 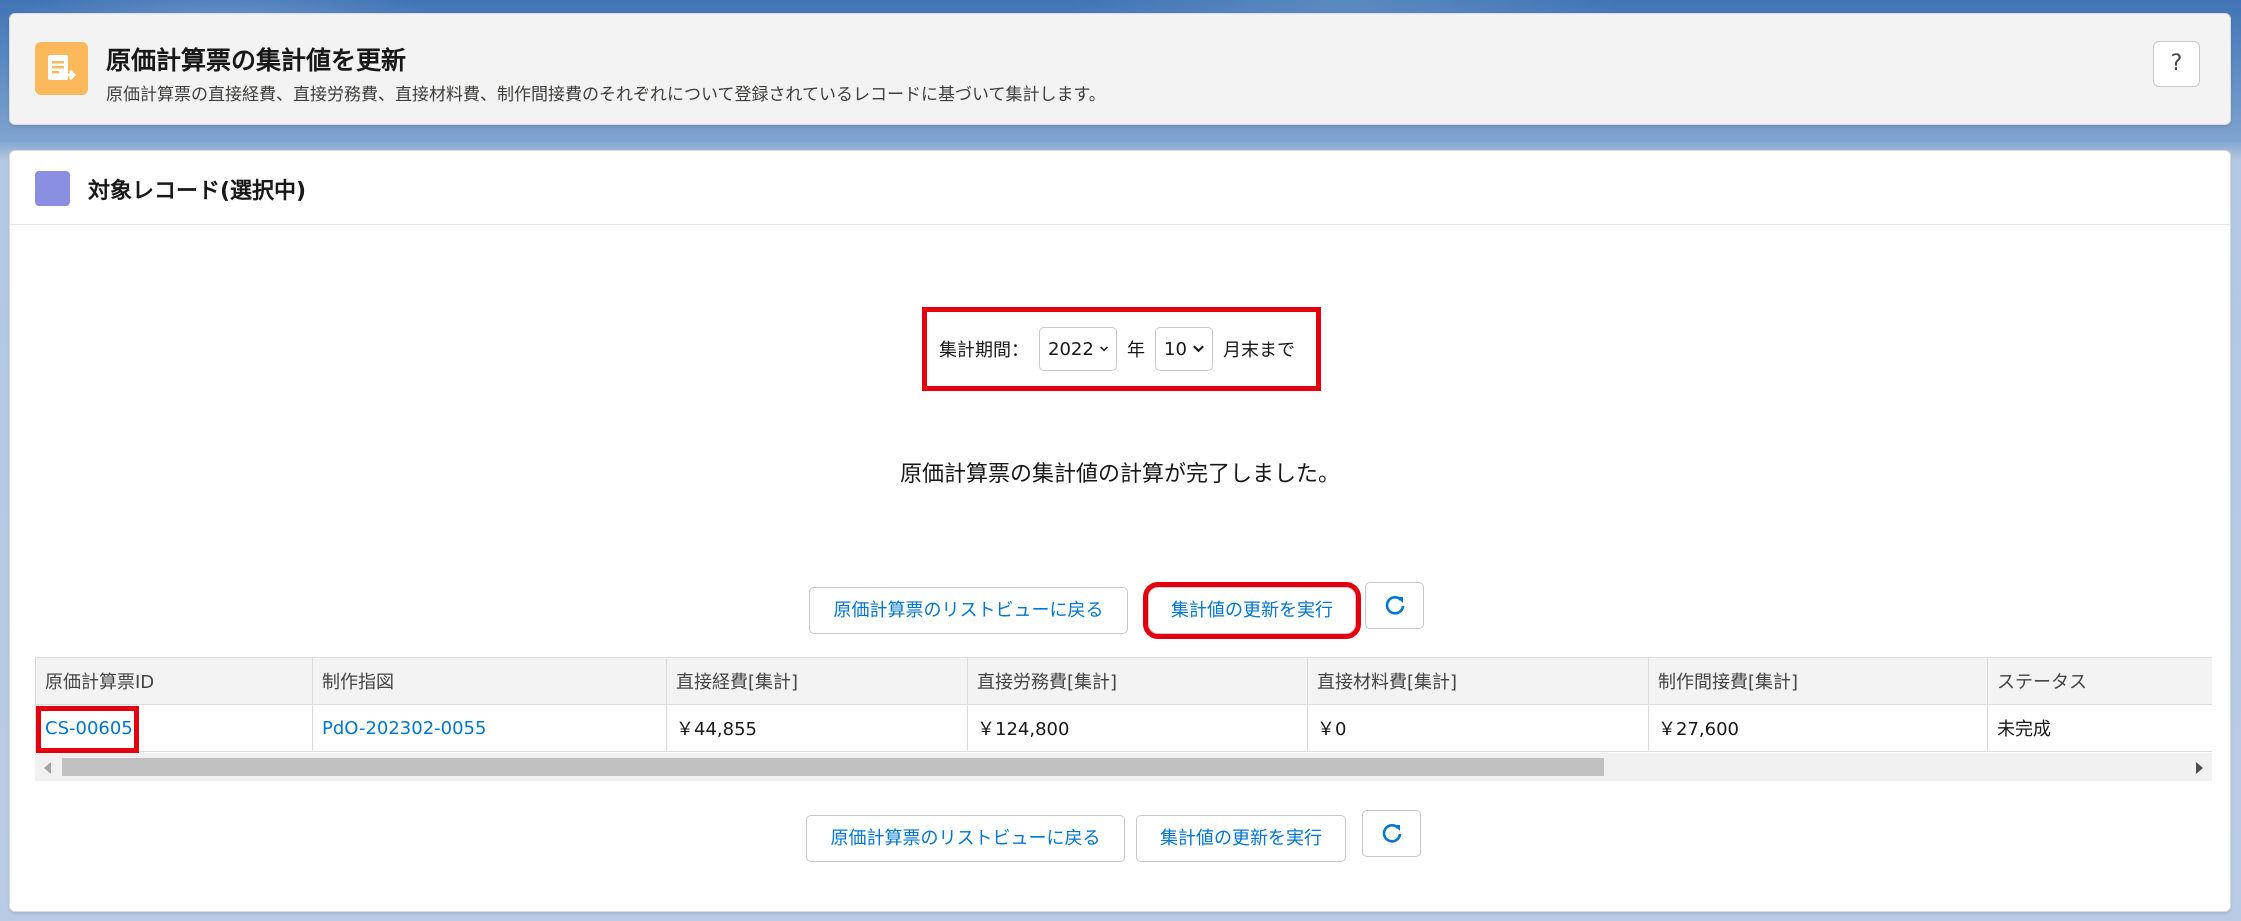 I want to click on column-header: 原価計算票ID, so click(x=174, y=681).